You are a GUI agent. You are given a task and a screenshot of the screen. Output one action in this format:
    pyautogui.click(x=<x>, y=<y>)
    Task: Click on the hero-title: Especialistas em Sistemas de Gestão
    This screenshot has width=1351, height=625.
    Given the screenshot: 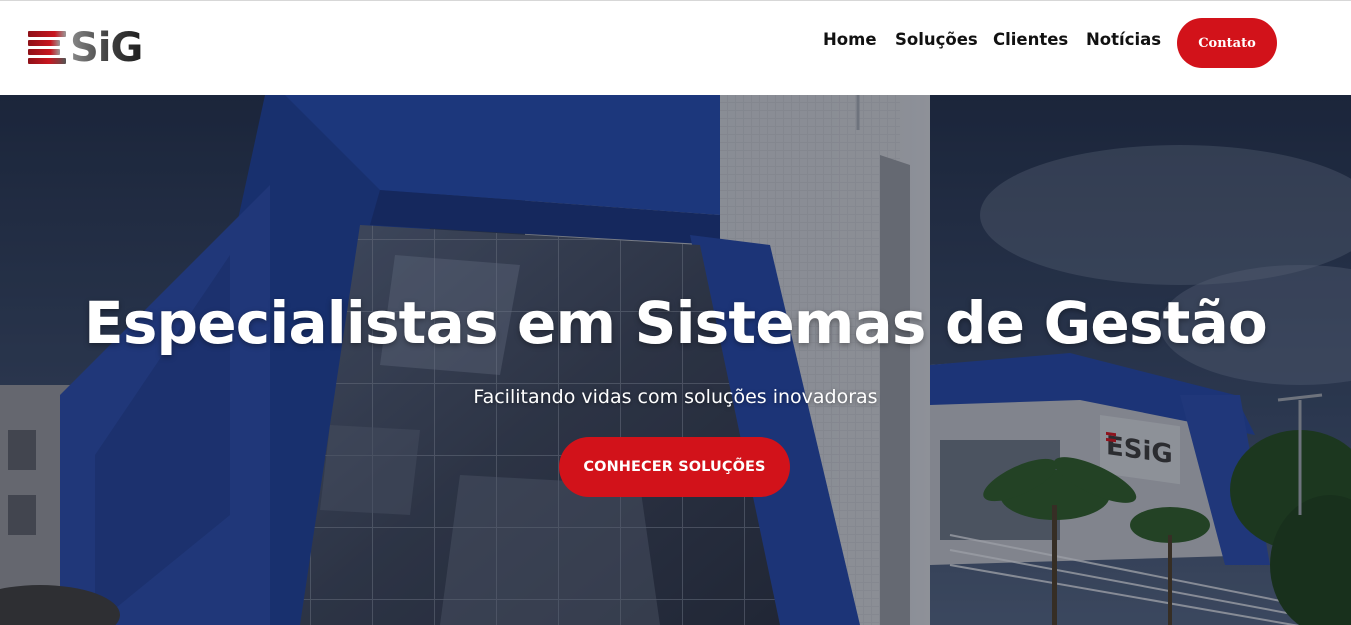 What is the action you would take?
    pyautogui.click(x=676, y=323)
    